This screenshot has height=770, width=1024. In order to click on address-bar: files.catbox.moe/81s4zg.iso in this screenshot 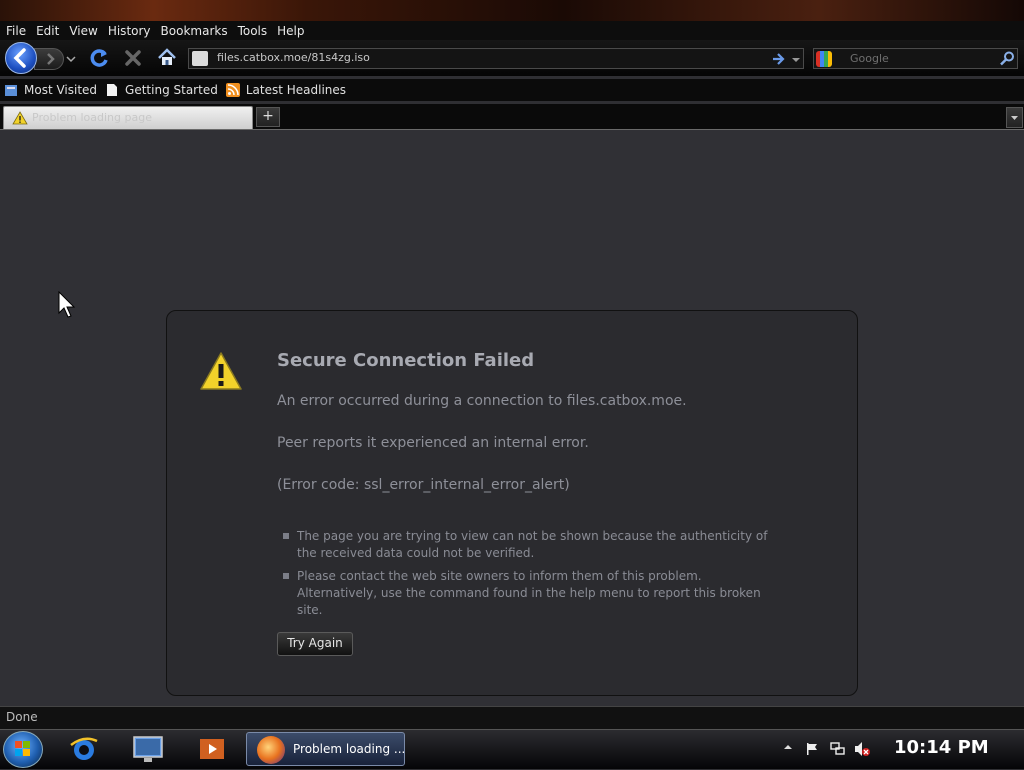, I will do `click(496, 58)`.